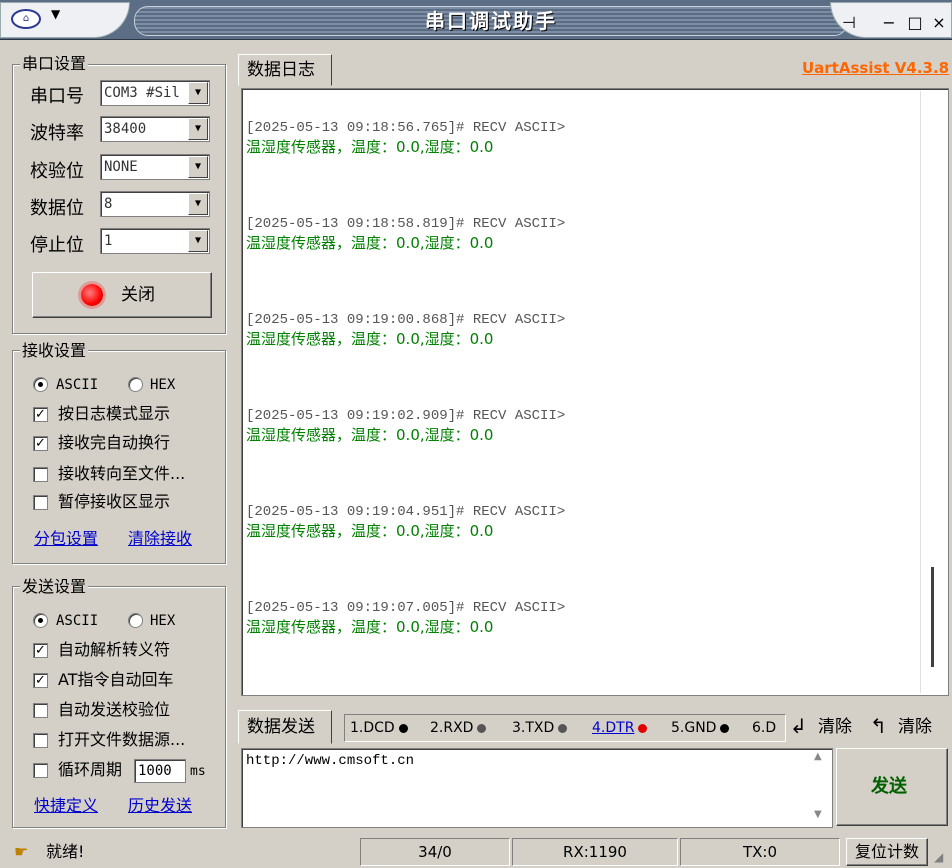 The width and height of the screenshot is (952, 868). I want to click on maximize-button: □, so click(915, 23).